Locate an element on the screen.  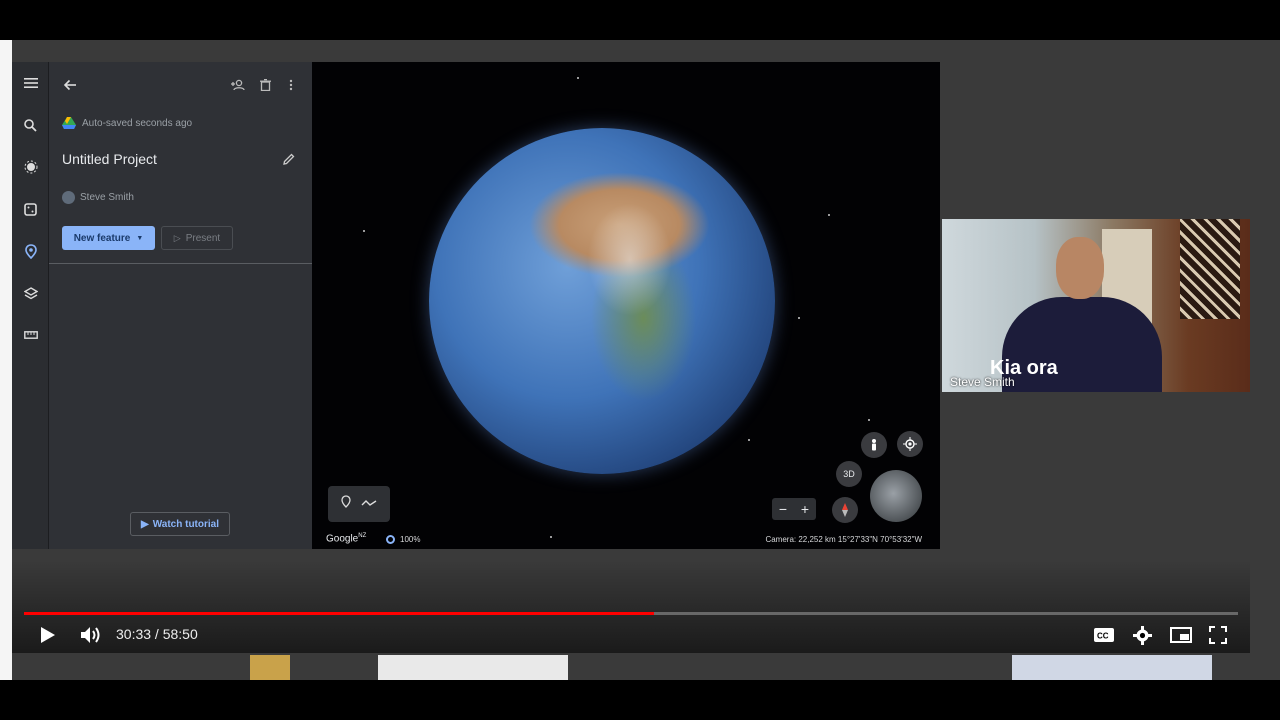
menu-icon is located at coordinates (30, 83).